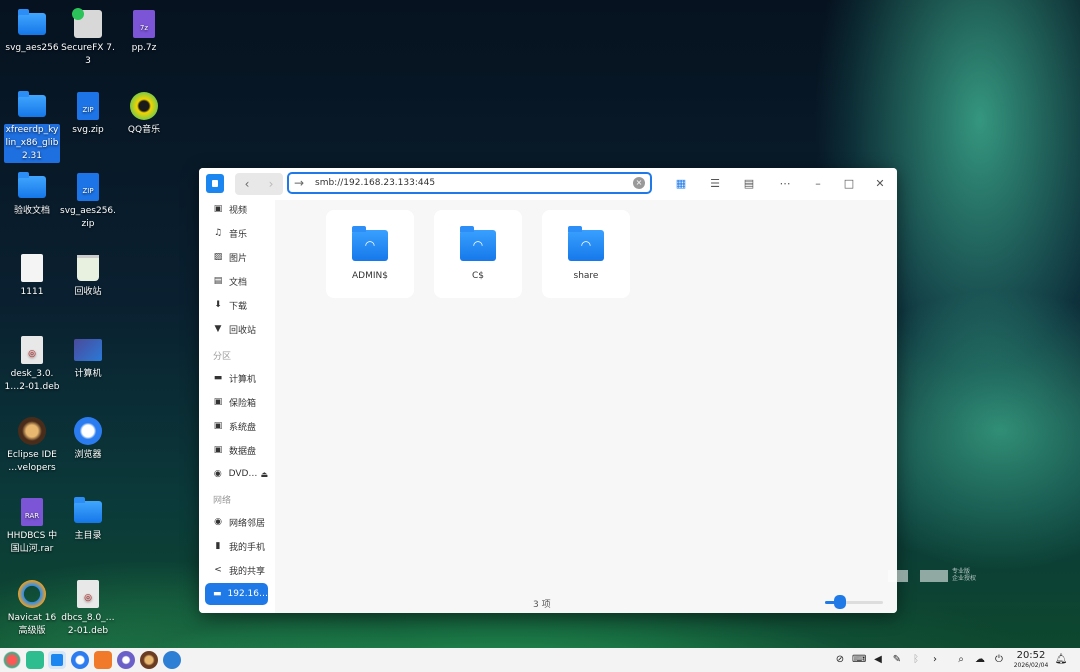 The image size is (1080, 672). Describe the element at coordinates (88, 130) in the screenshot. I see `desktop-icon-label: svg.zip` at that location.